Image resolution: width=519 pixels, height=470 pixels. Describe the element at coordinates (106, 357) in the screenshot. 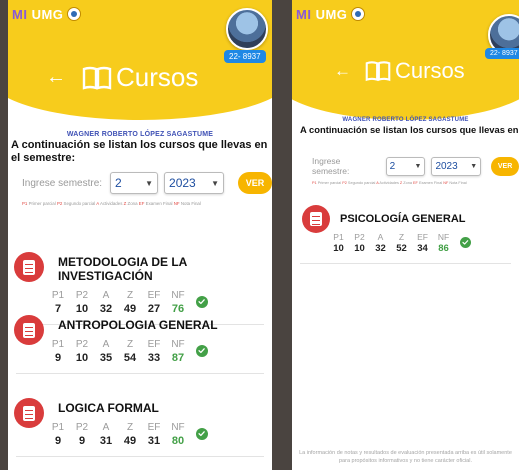

I see `grade-value: 35` at that location.